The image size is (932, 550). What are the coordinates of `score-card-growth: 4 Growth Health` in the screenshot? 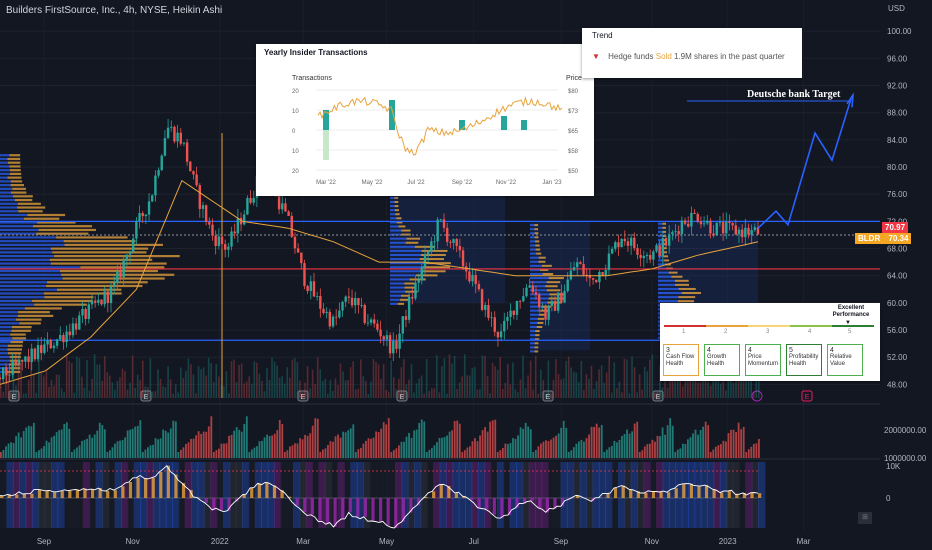 It's located at (722, 360).